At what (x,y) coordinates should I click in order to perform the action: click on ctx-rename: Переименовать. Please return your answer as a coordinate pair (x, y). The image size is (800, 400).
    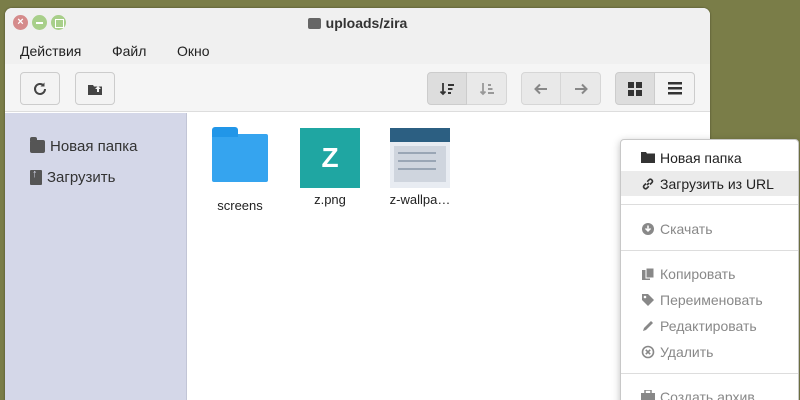
    Looking at the image, I should click on (709, 299).